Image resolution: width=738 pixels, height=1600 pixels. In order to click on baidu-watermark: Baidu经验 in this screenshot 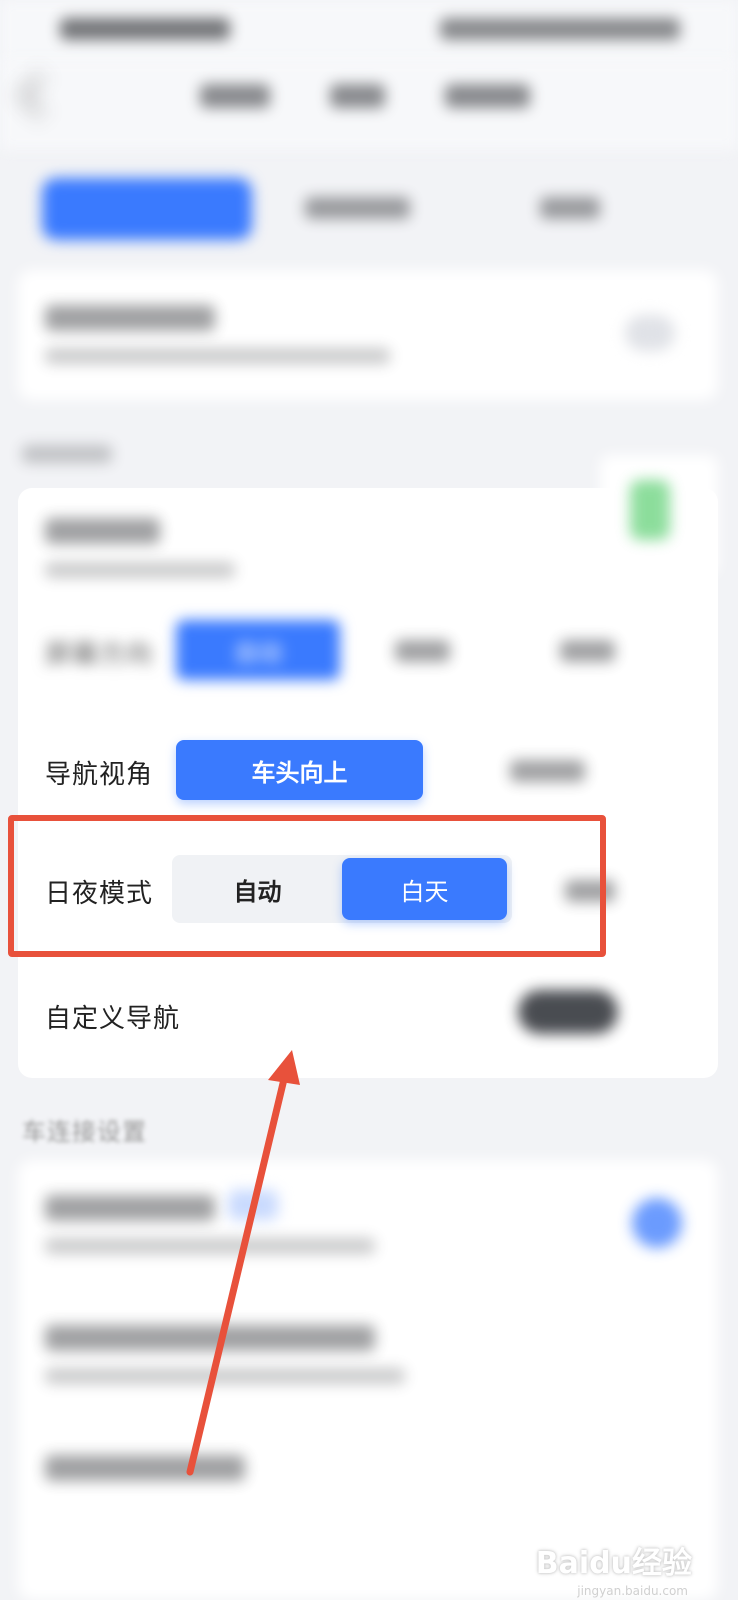, I will do `click(613, 1563)`.